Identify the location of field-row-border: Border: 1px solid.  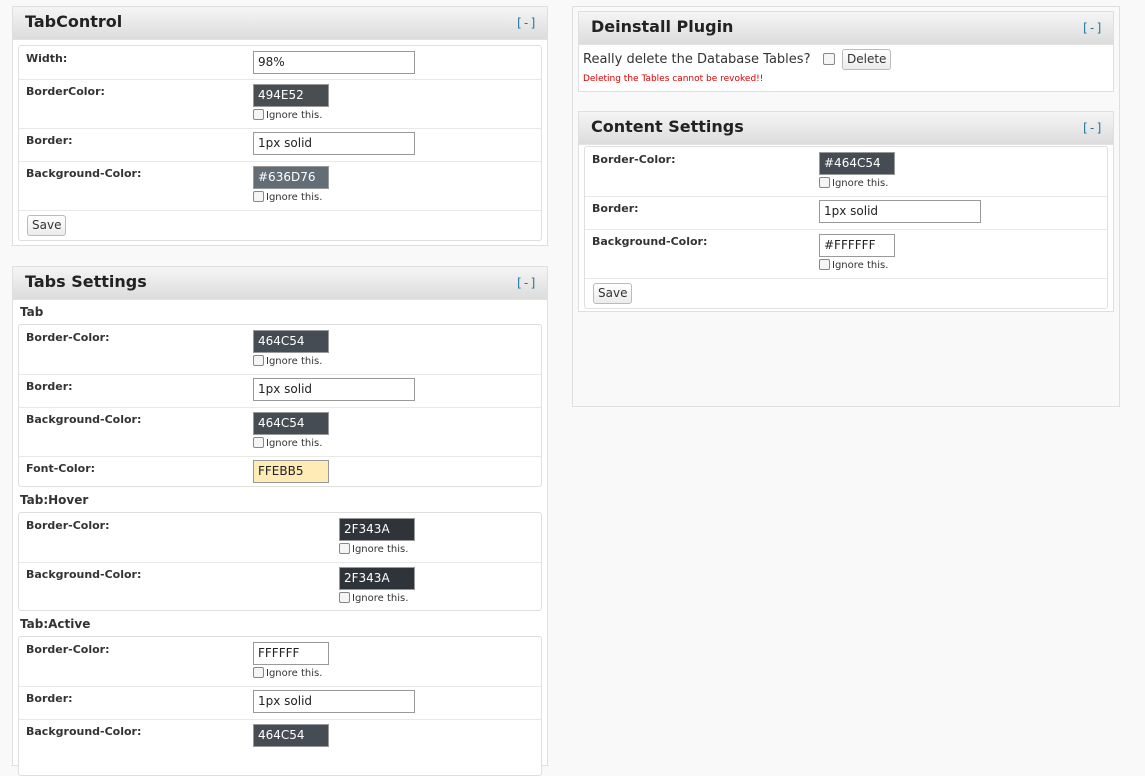
(280, 145).